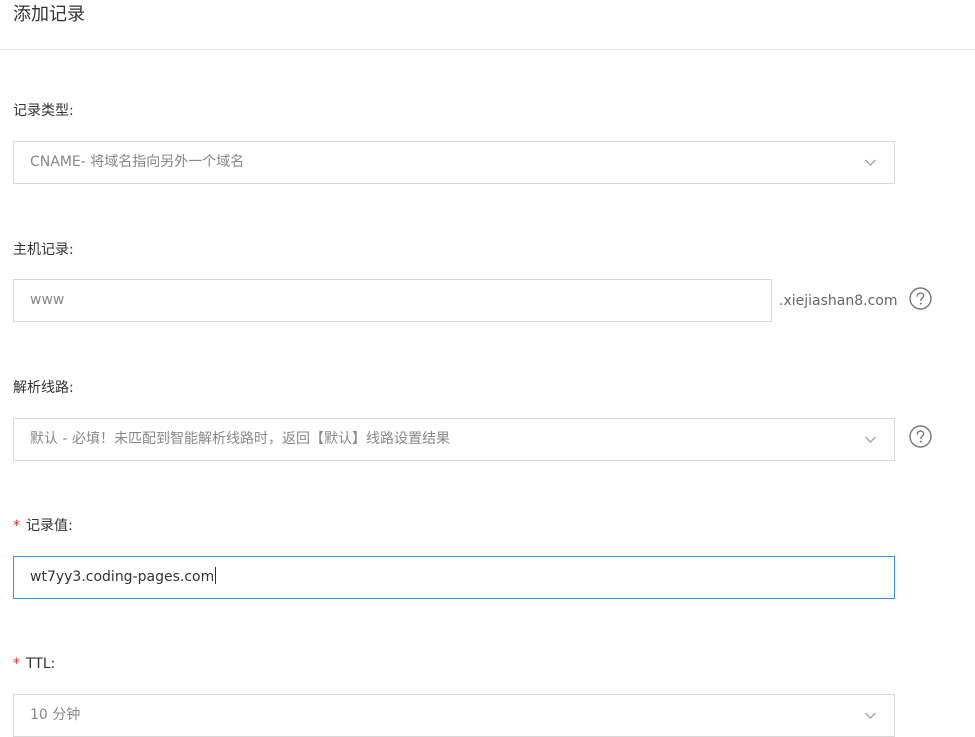  What do you see at coordinates (838, 301) in the screenshot?
I see `domain-suffix: .xiejiashan8.com` at bounding box center [838, 301].